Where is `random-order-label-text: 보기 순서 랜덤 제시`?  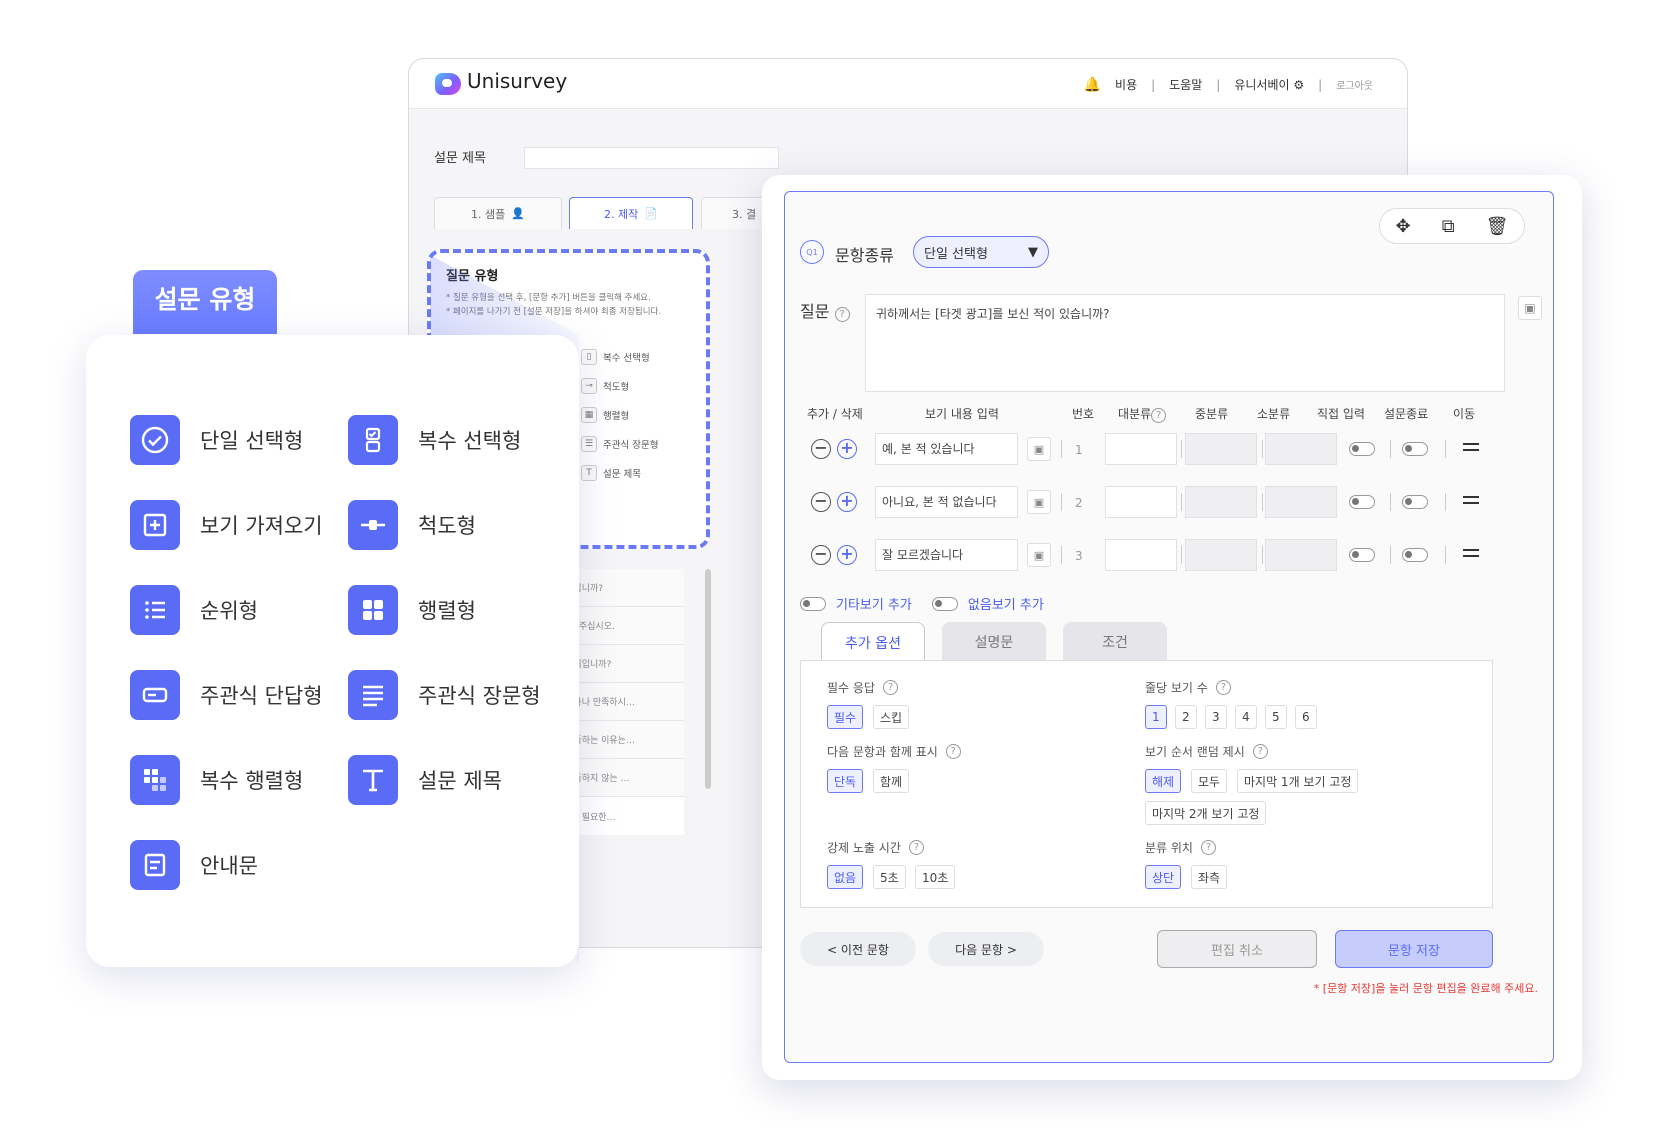 random-order-label-text: 보기 순서 랜덤 제시 is located at coordinates (1195, 752).